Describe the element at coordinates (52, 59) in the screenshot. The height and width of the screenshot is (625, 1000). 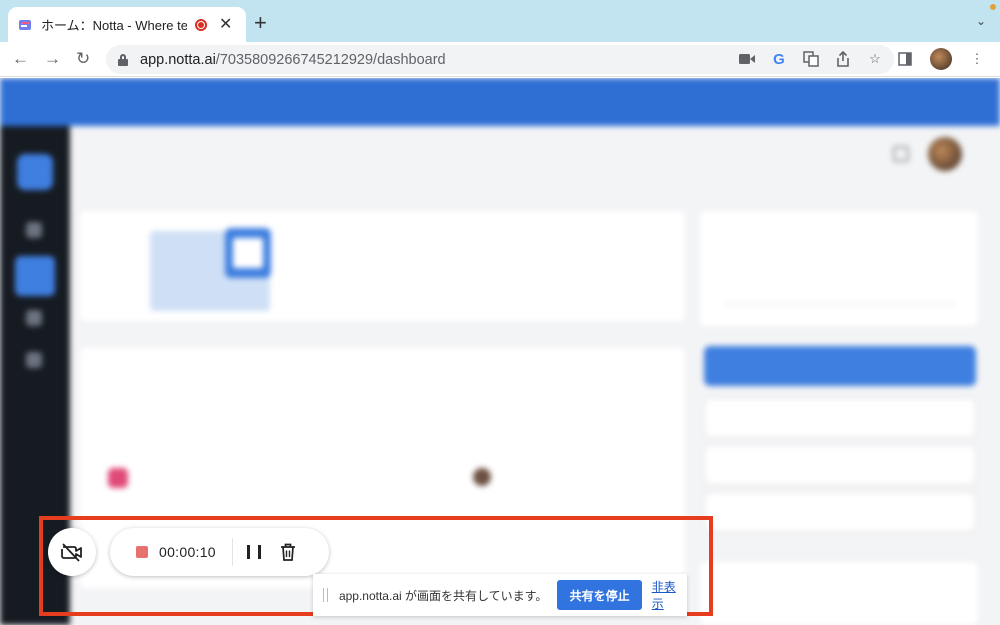
I see `forward-arrow-icon: →` at that location.